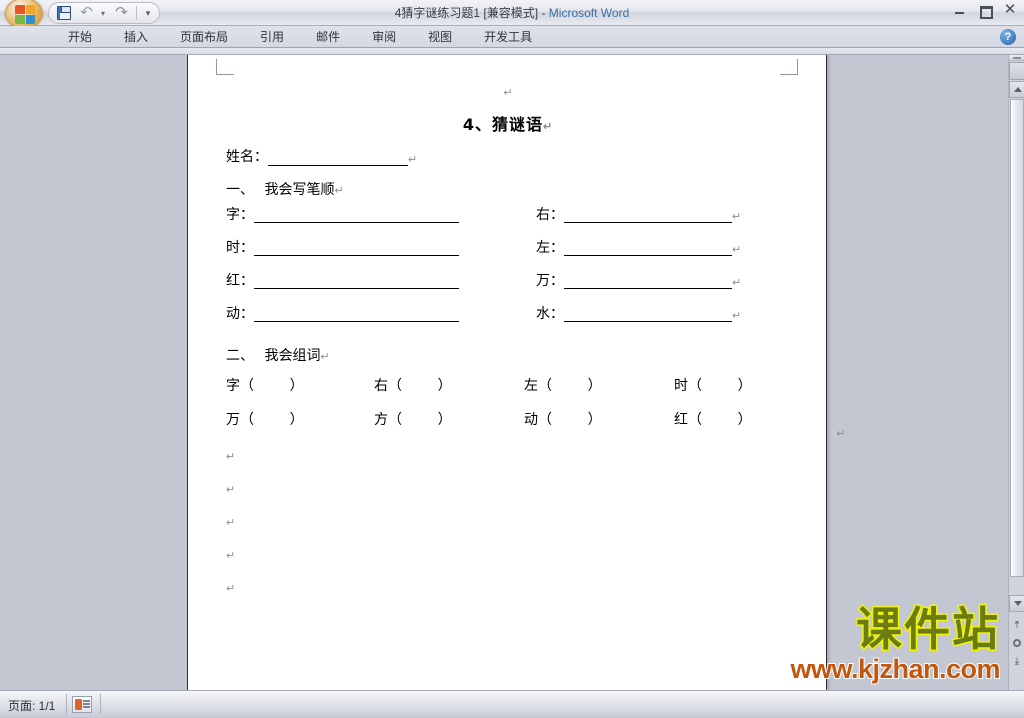 Image resolution: width=1024 pixels, height=718 pixels. Describe the element at coordinates (511, 392) in the screenshot. I see `word-row: 字（ ） 右（ ） 左（ ） 时（ ）` at that location.